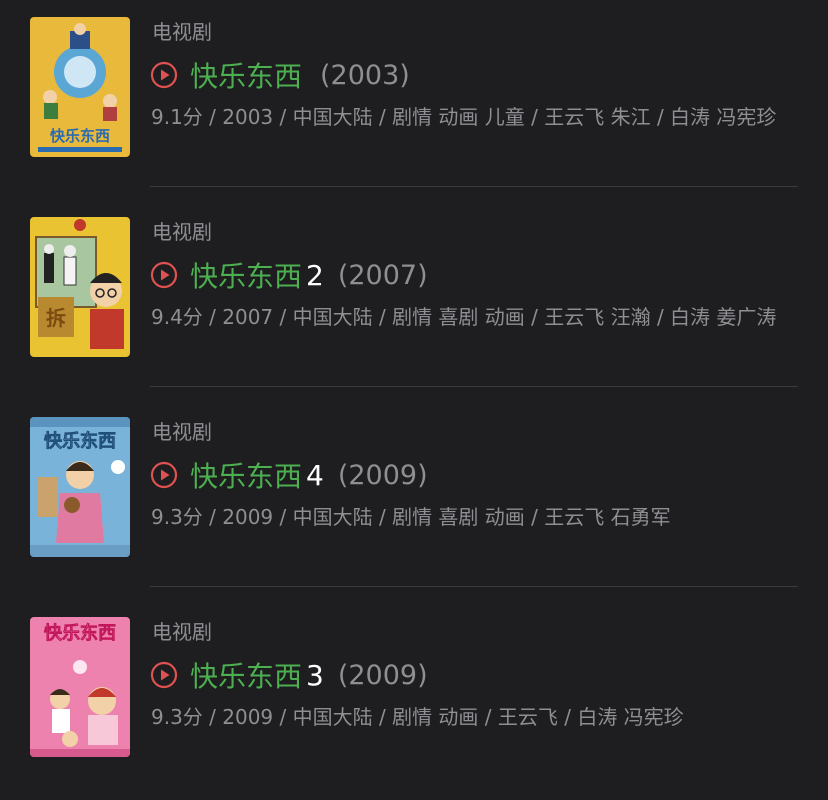 The height and width of the screenshot is (800, 828). Describe the element at coordinates (365, 75) in the screenshot. I see `release-year: (2003)` at that location.